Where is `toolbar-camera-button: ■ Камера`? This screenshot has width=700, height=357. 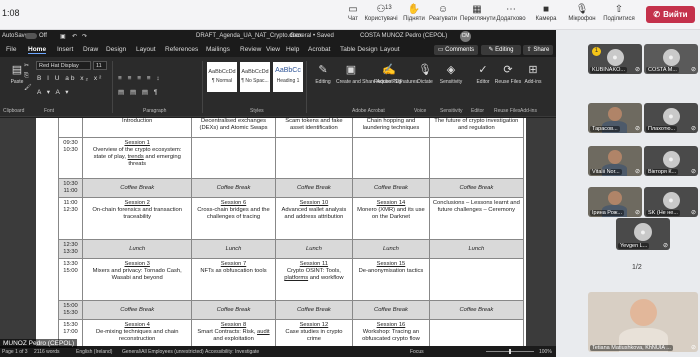
toolbar-camera-button: ■ Камера is located at coordinates (546, 12).